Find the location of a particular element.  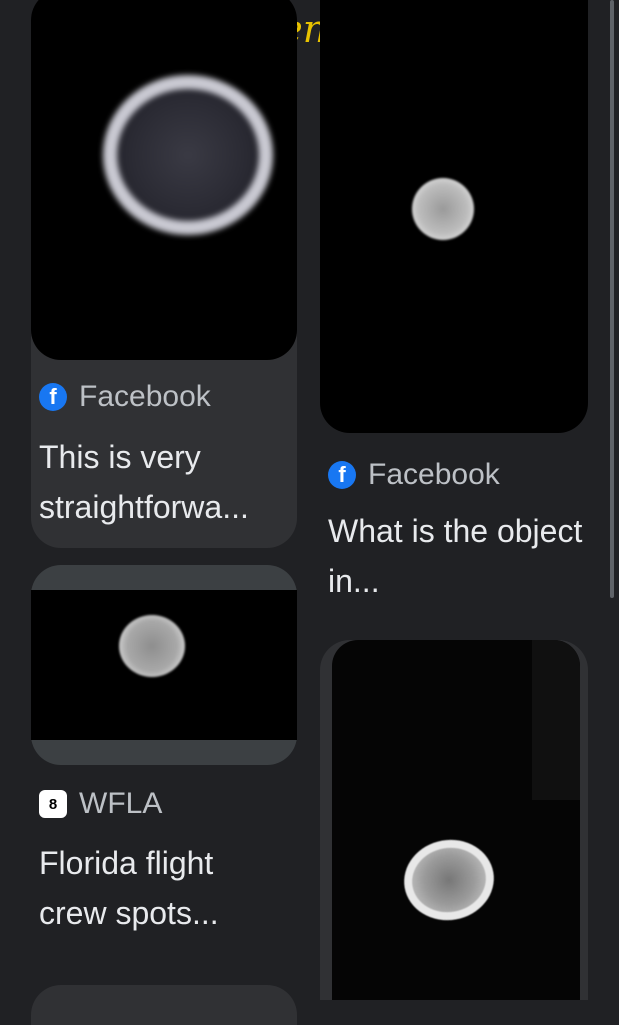

glowing-orb is located at coordinates (152, 646).